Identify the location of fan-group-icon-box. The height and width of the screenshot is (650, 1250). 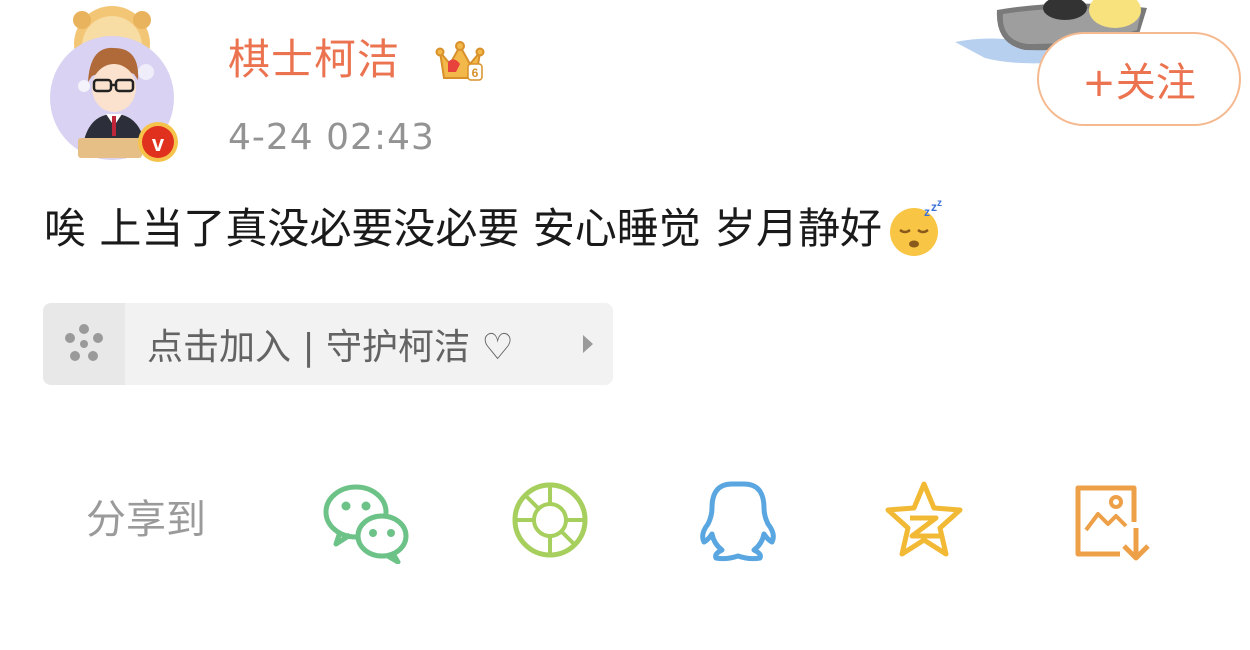
(84, 344).